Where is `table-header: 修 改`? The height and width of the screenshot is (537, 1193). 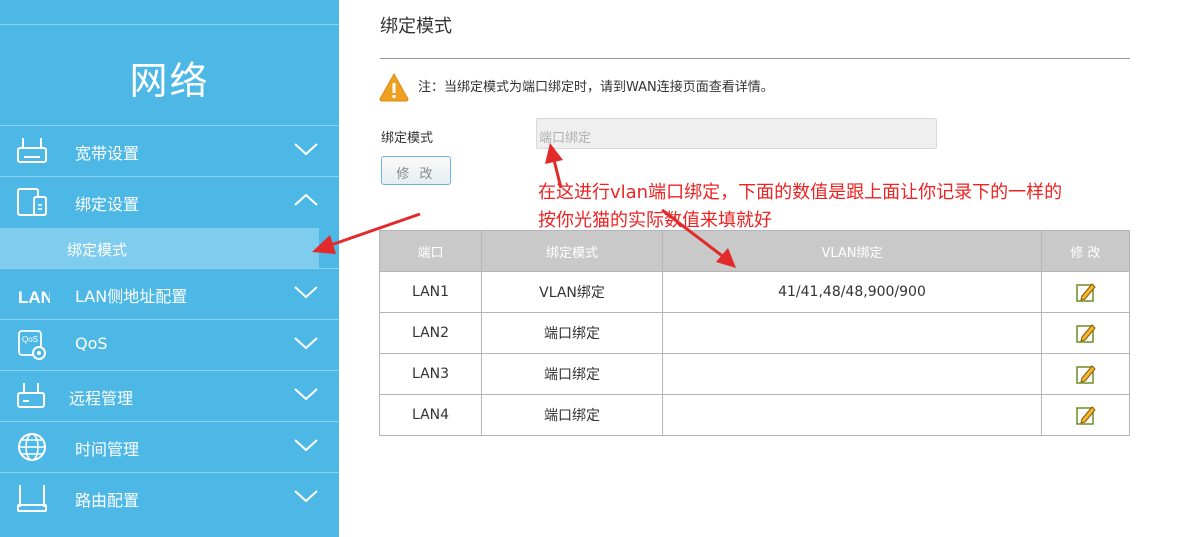
table-header: 修 改 is located at coordinates (1085, 251).